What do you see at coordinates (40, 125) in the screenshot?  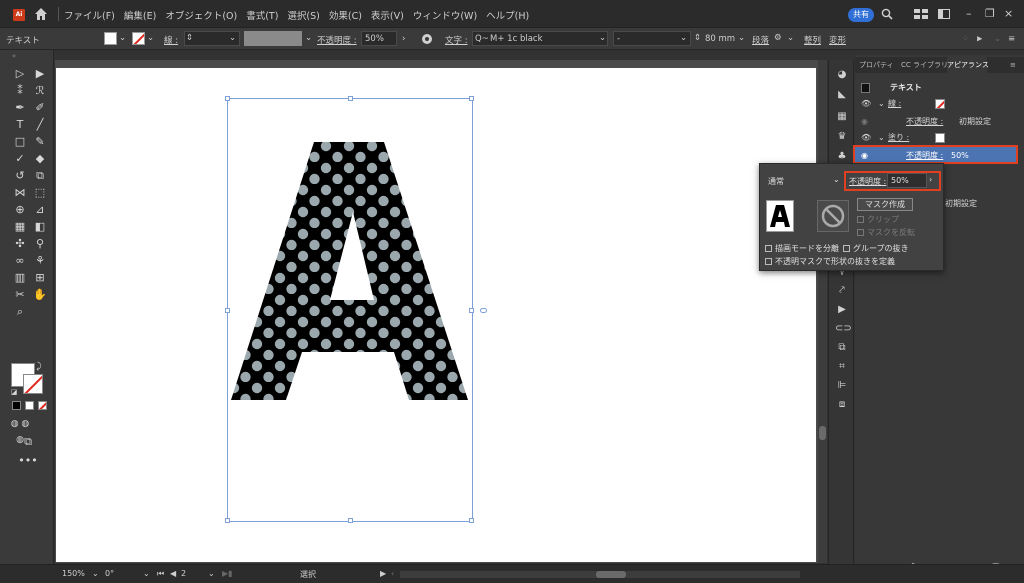 I see `line-tool-icon: ╱` at bounding box center [40, 125].